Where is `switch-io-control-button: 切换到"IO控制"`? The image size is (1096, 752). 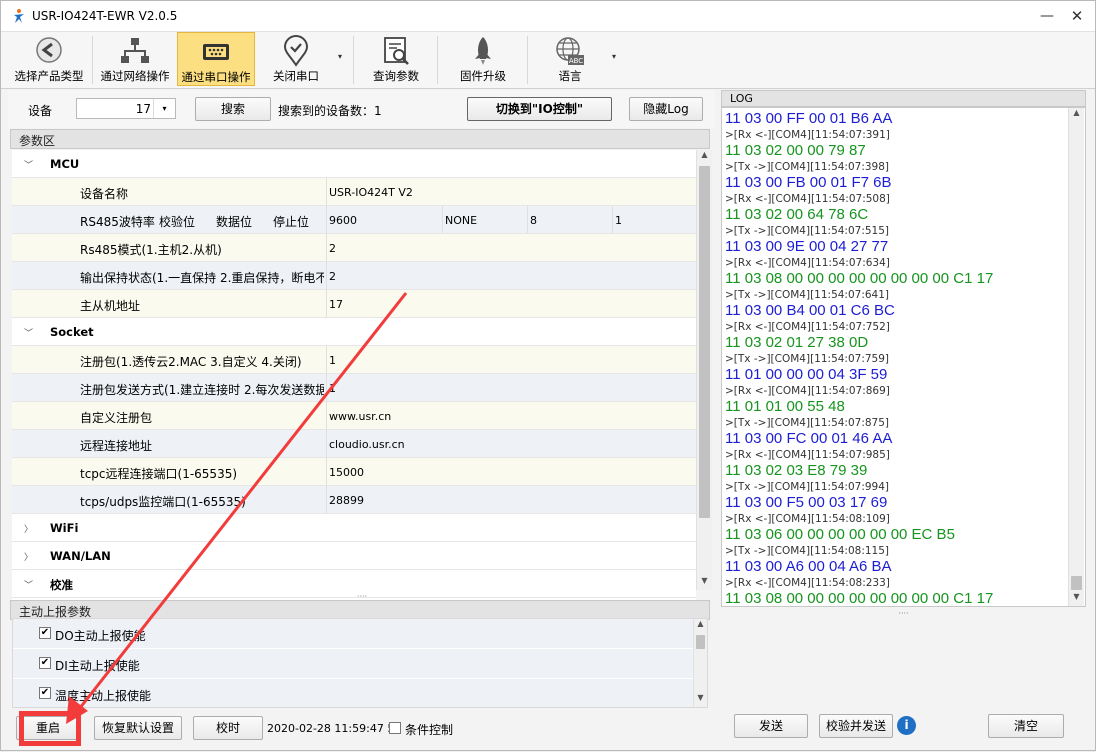
switch-io-control-button: 切换到"IO控制" is located at coordinates (539, 109).